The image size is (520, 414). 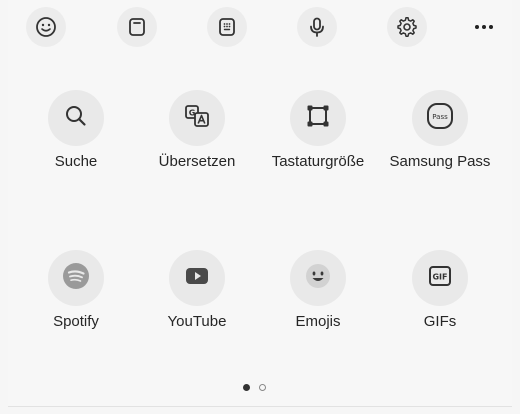 I want to click on more-options-button, so click(x=484, y=27).